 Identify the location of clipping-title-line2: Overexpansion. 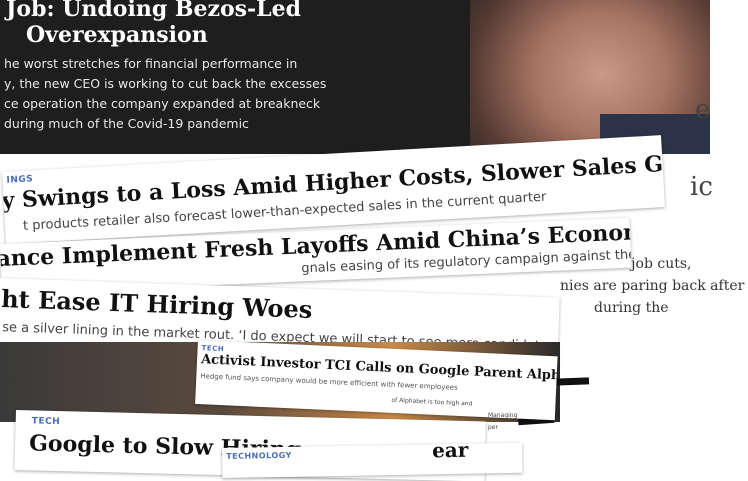
(117, 35).